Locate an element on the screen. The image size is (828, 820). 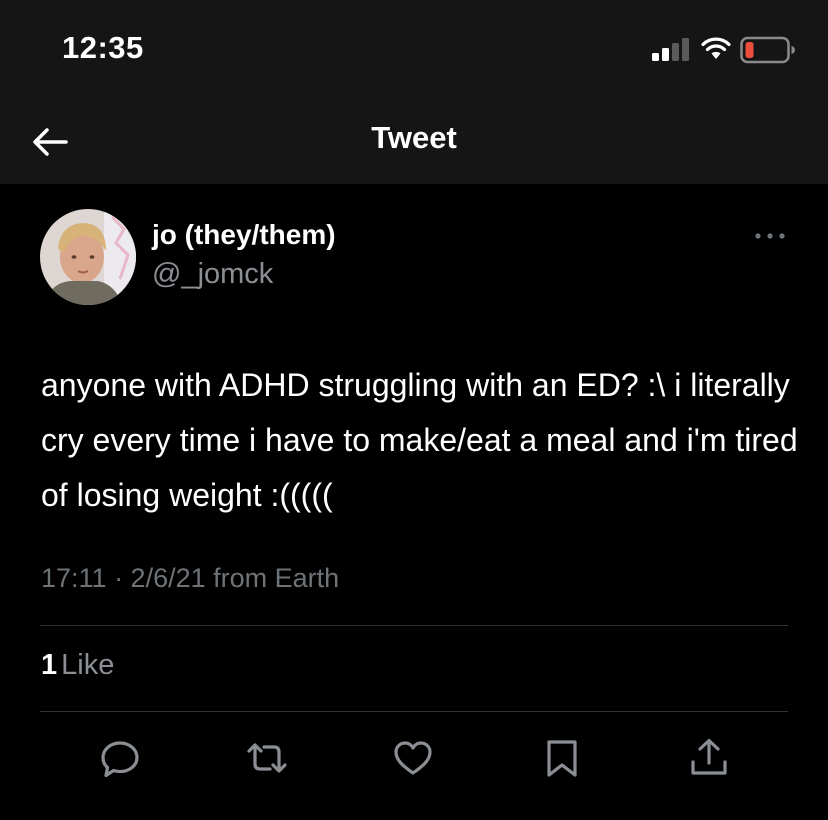
retweet-icon is located at coordinates (267, 758).